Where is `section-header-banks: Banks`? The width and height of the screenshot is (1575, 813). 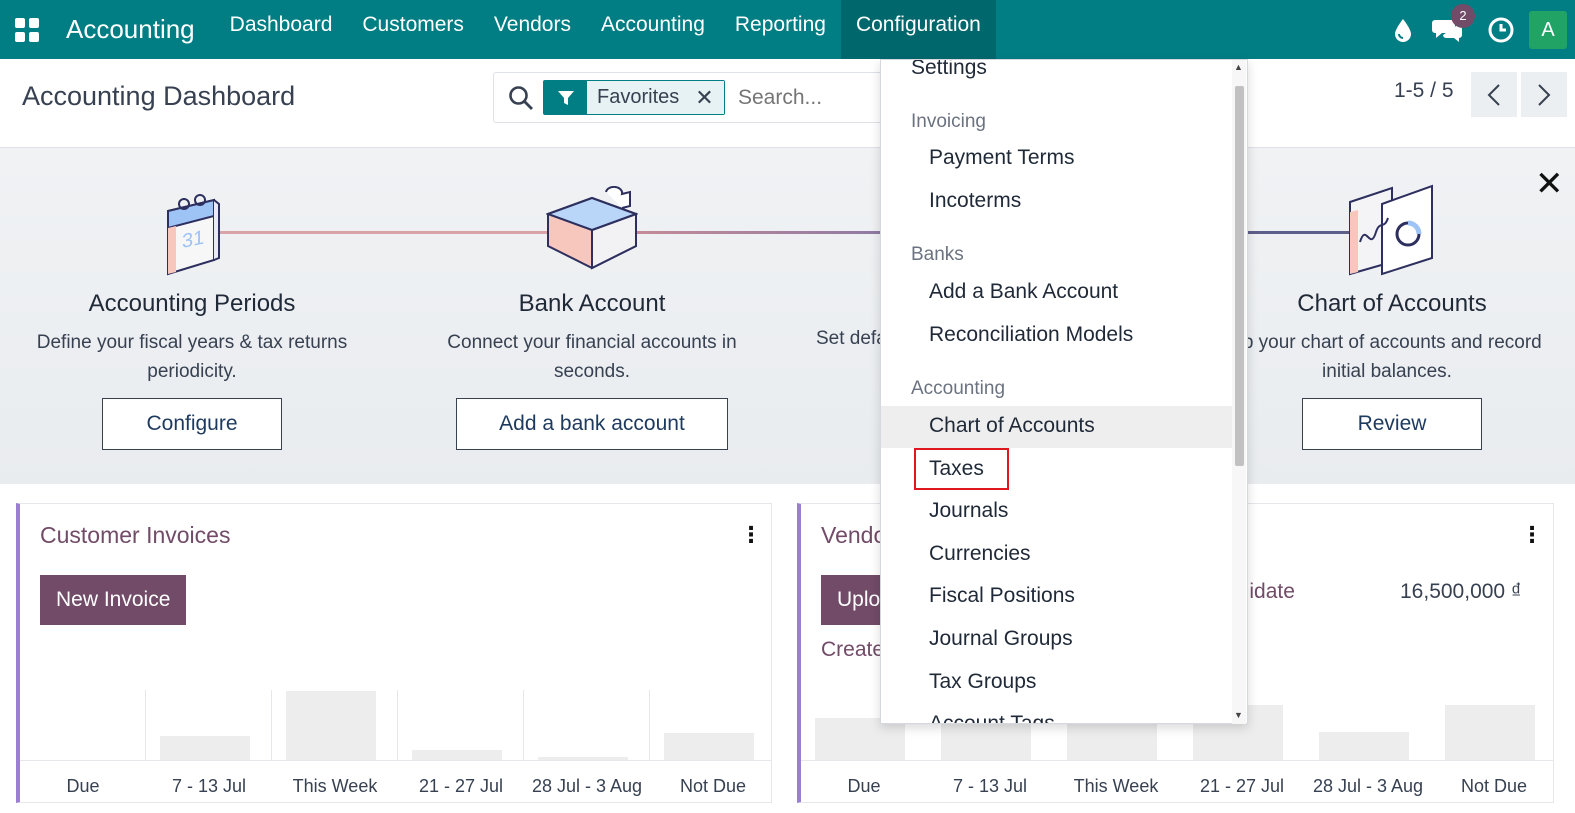
section-header-banks: Banks is located at coordinates (937, 254).